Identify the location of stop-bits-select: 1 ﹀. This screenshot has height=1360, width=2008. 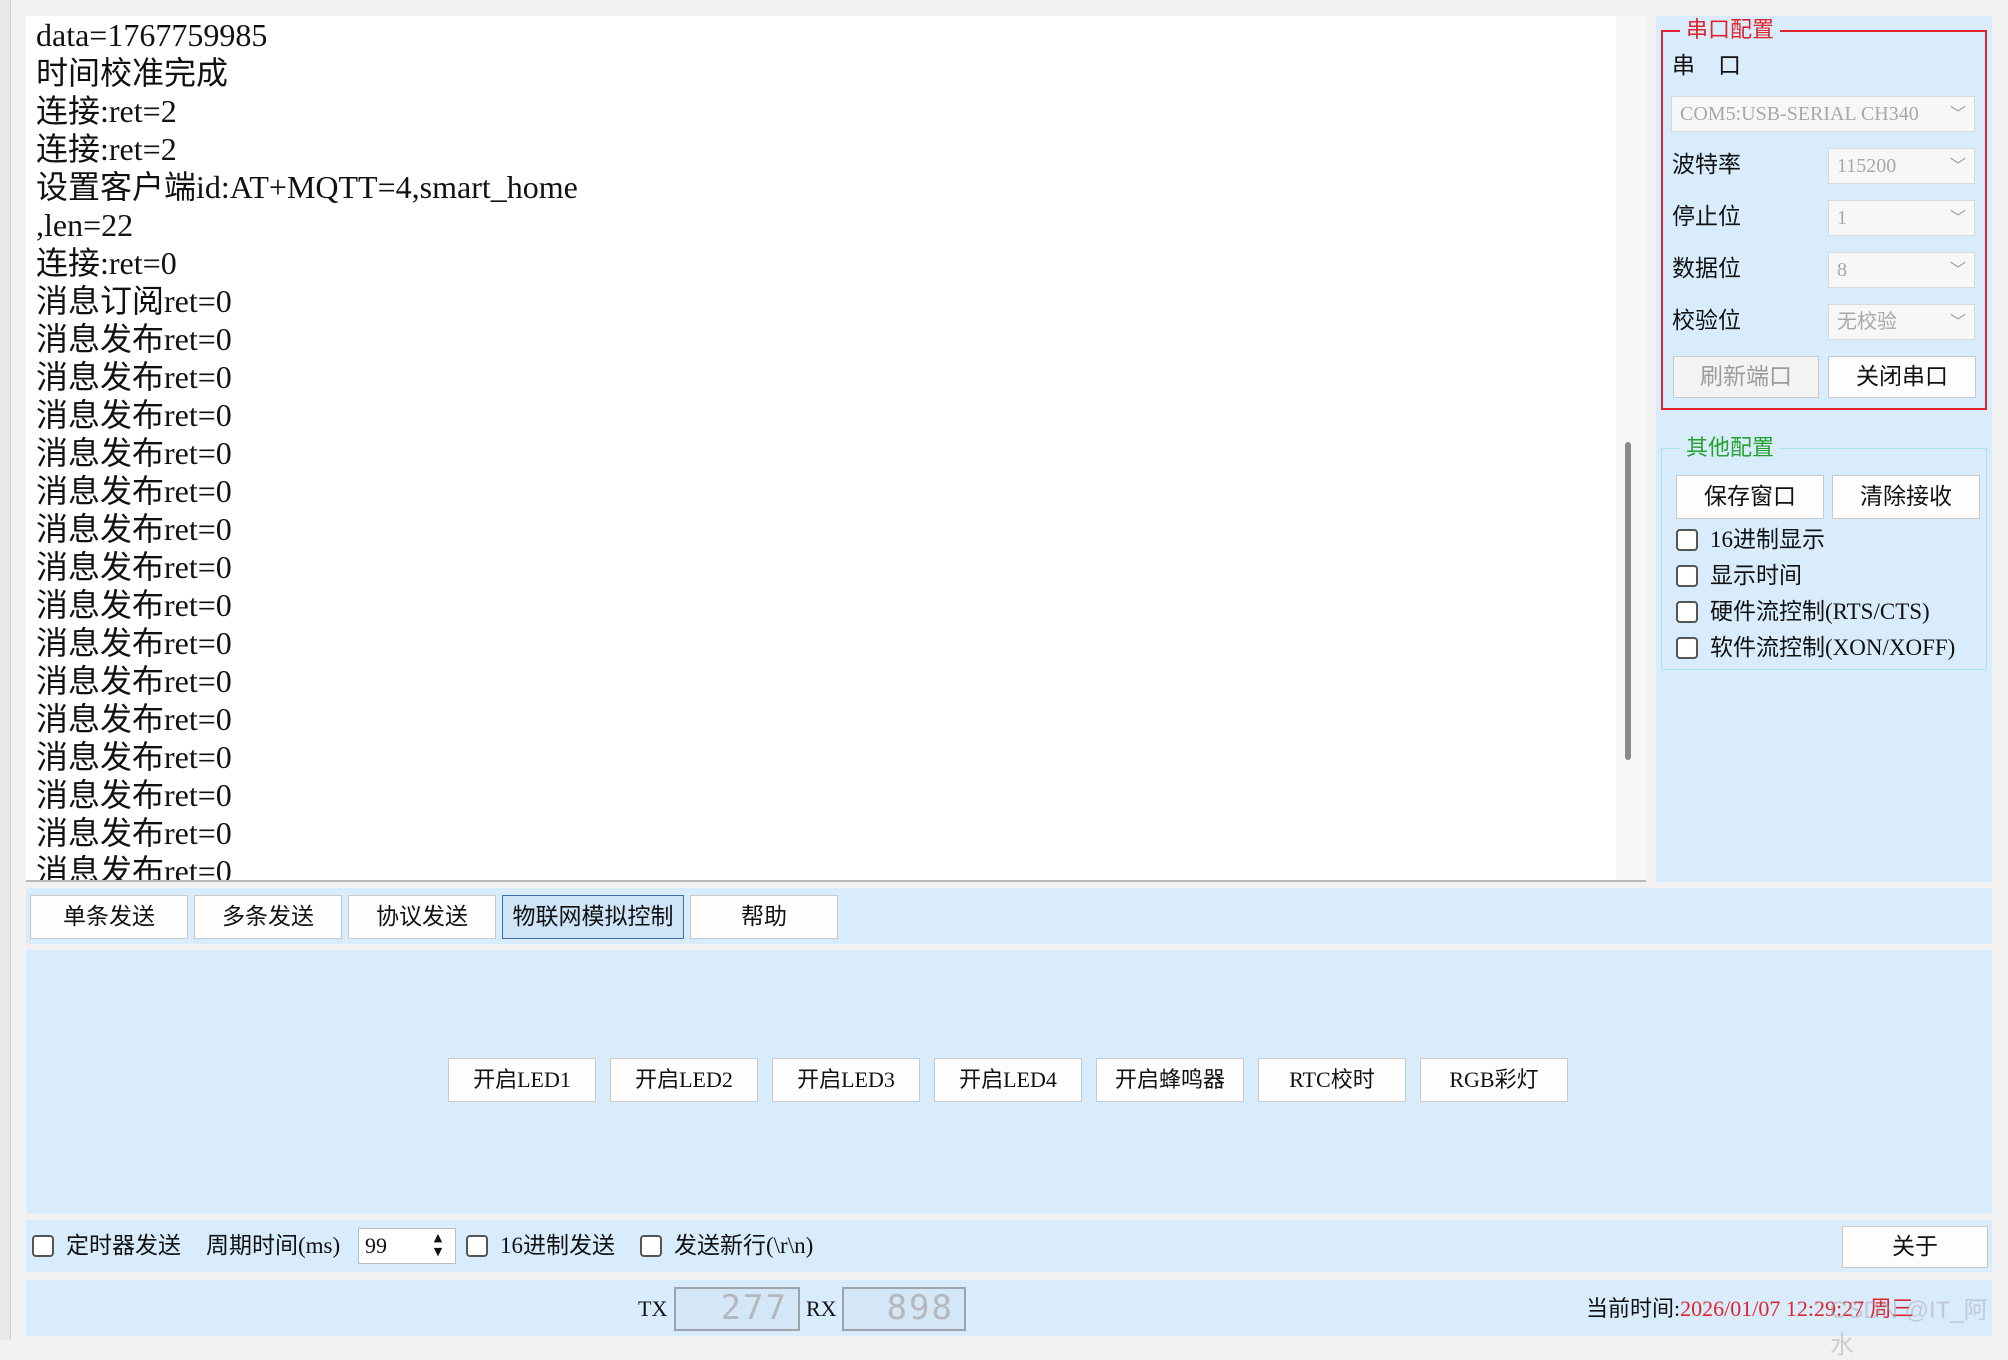
(1901, 218).